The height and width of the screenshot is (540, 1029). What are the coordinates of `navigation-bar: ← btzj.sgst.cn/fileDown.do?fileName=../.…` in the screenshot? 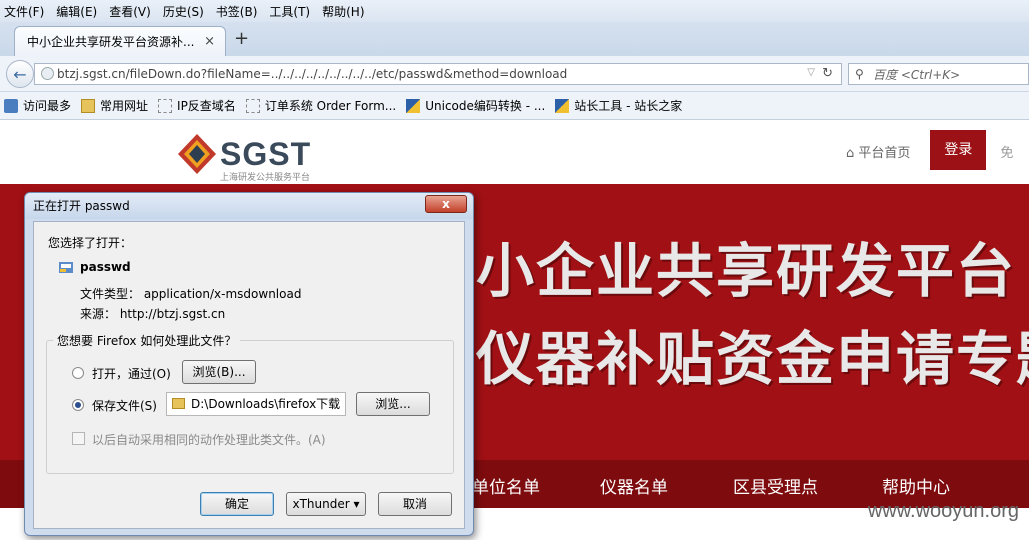 It's located at (514, 74).